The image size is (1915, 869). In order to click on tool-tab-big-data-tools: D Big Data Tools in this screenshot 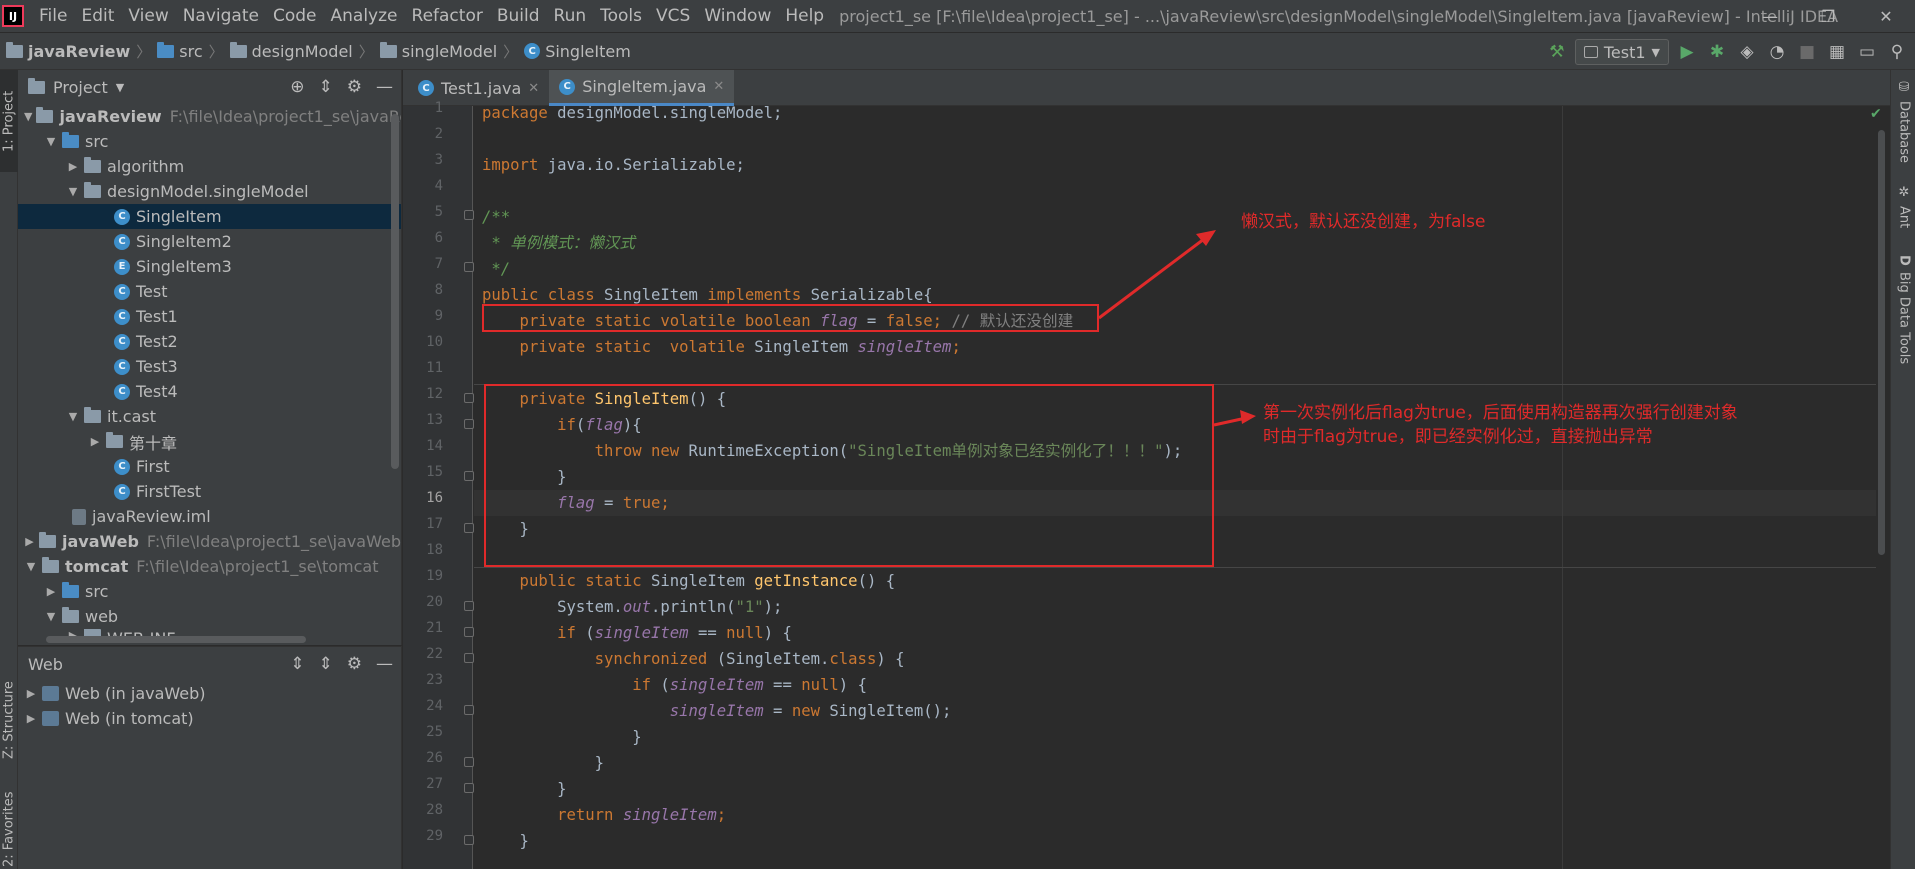, I will do `click(1904, 309)`.